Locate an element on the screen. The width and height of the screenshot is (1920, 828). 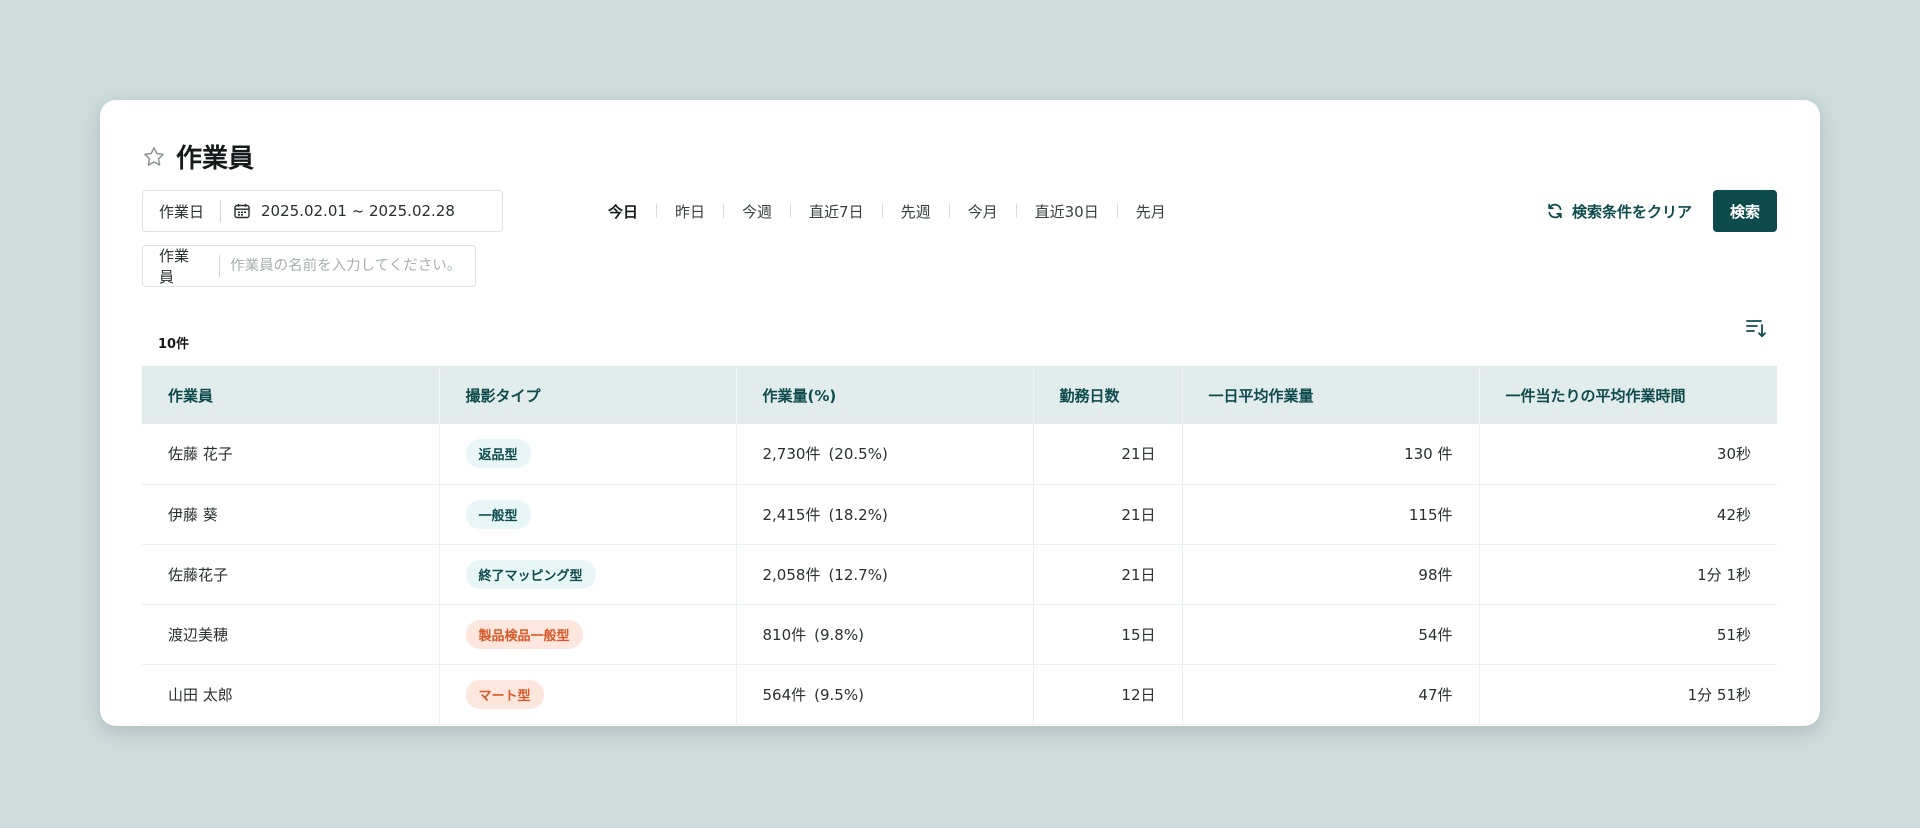
table-row: 伊藤 葵 一般型 2,415件 (18.2%) 21日 115件 42秒 is located at coordinates (959, 514).